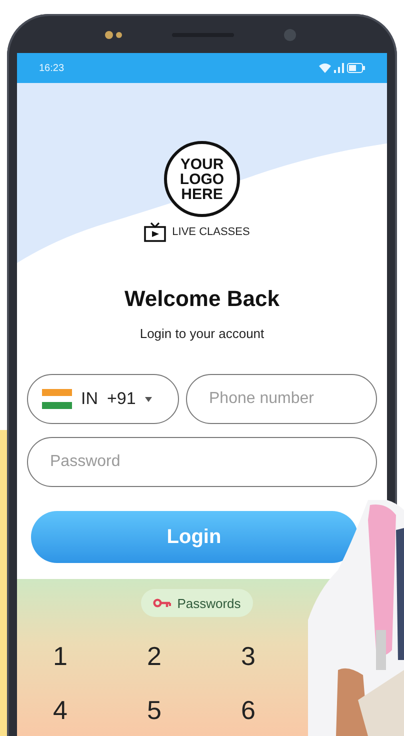 The image size is (404, 736). I want to click on key-icon, so click(162, 603).